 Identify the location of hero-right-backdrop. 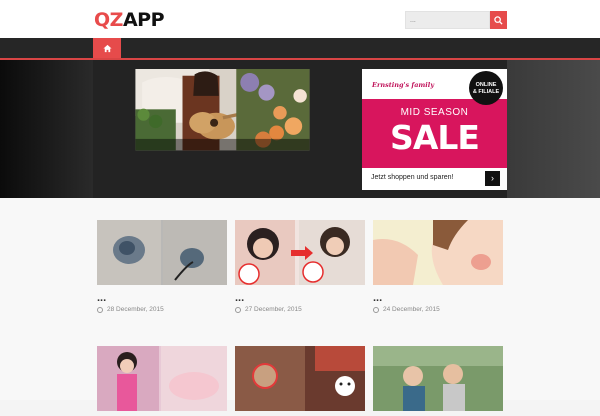
(553, 129).